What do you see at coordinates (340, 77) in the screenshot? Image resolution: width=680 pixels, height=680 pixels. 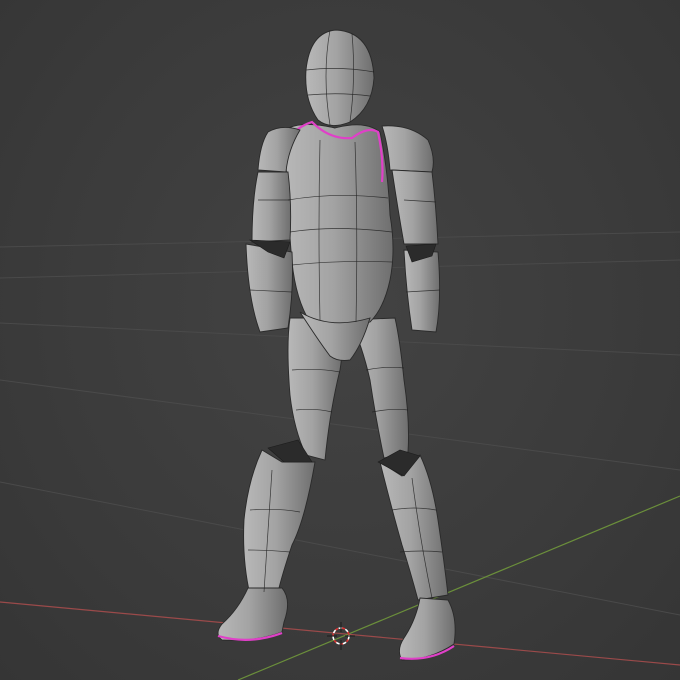 I see `head` at bounding box center [340, 77].